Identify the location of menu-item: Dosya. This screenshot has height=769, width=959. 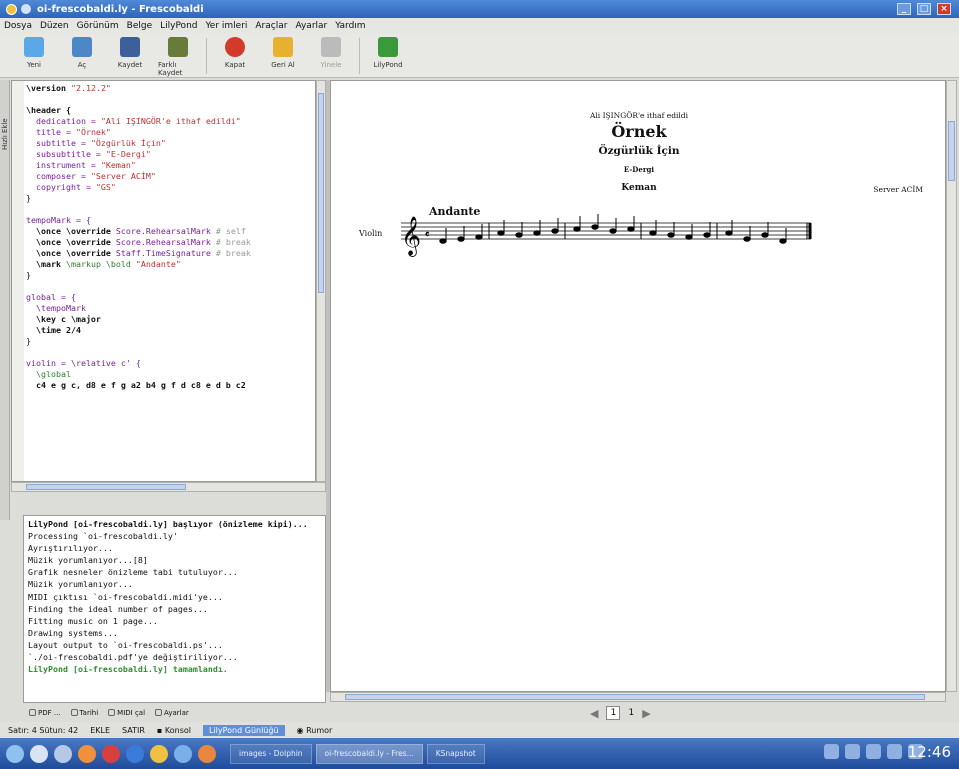
(18, 26).